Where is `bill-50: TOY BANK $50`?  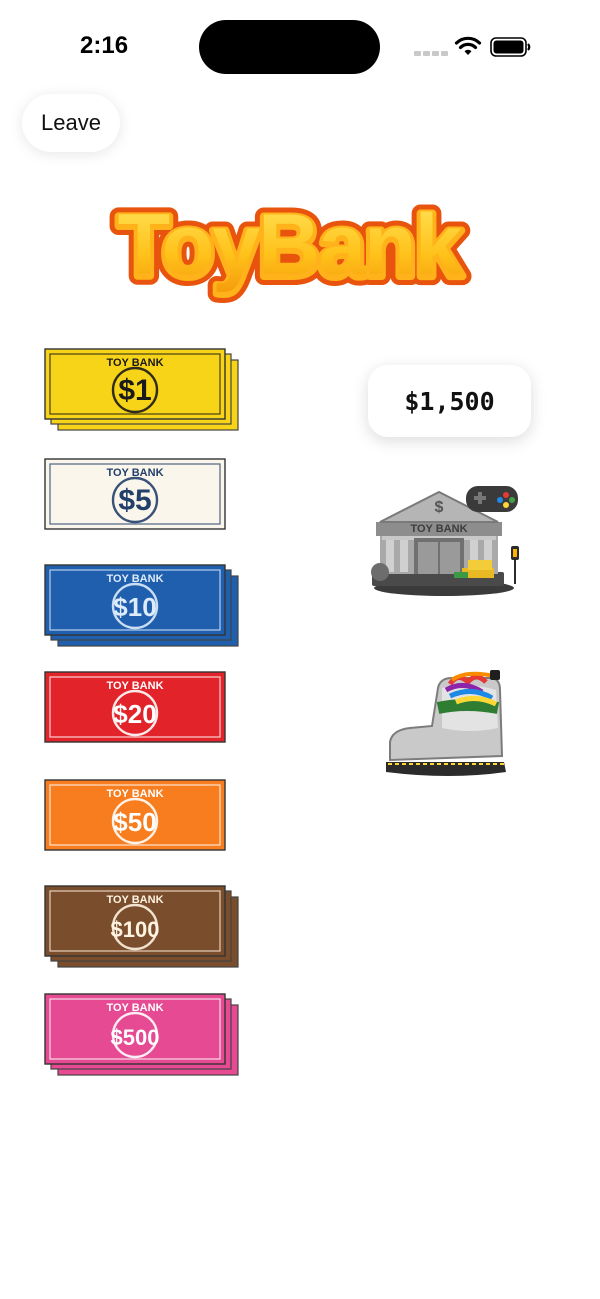
bill-50: TOY BANK $50 is located at coordinates (144, 821).